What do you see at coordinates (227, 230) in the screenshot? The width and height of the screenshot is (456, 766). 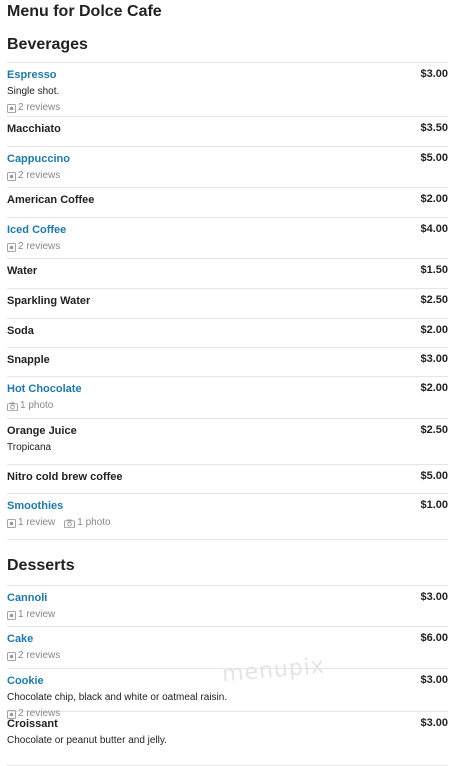 I see `menu-item-name: Iced Coffee` at bounding box center [227, 230].